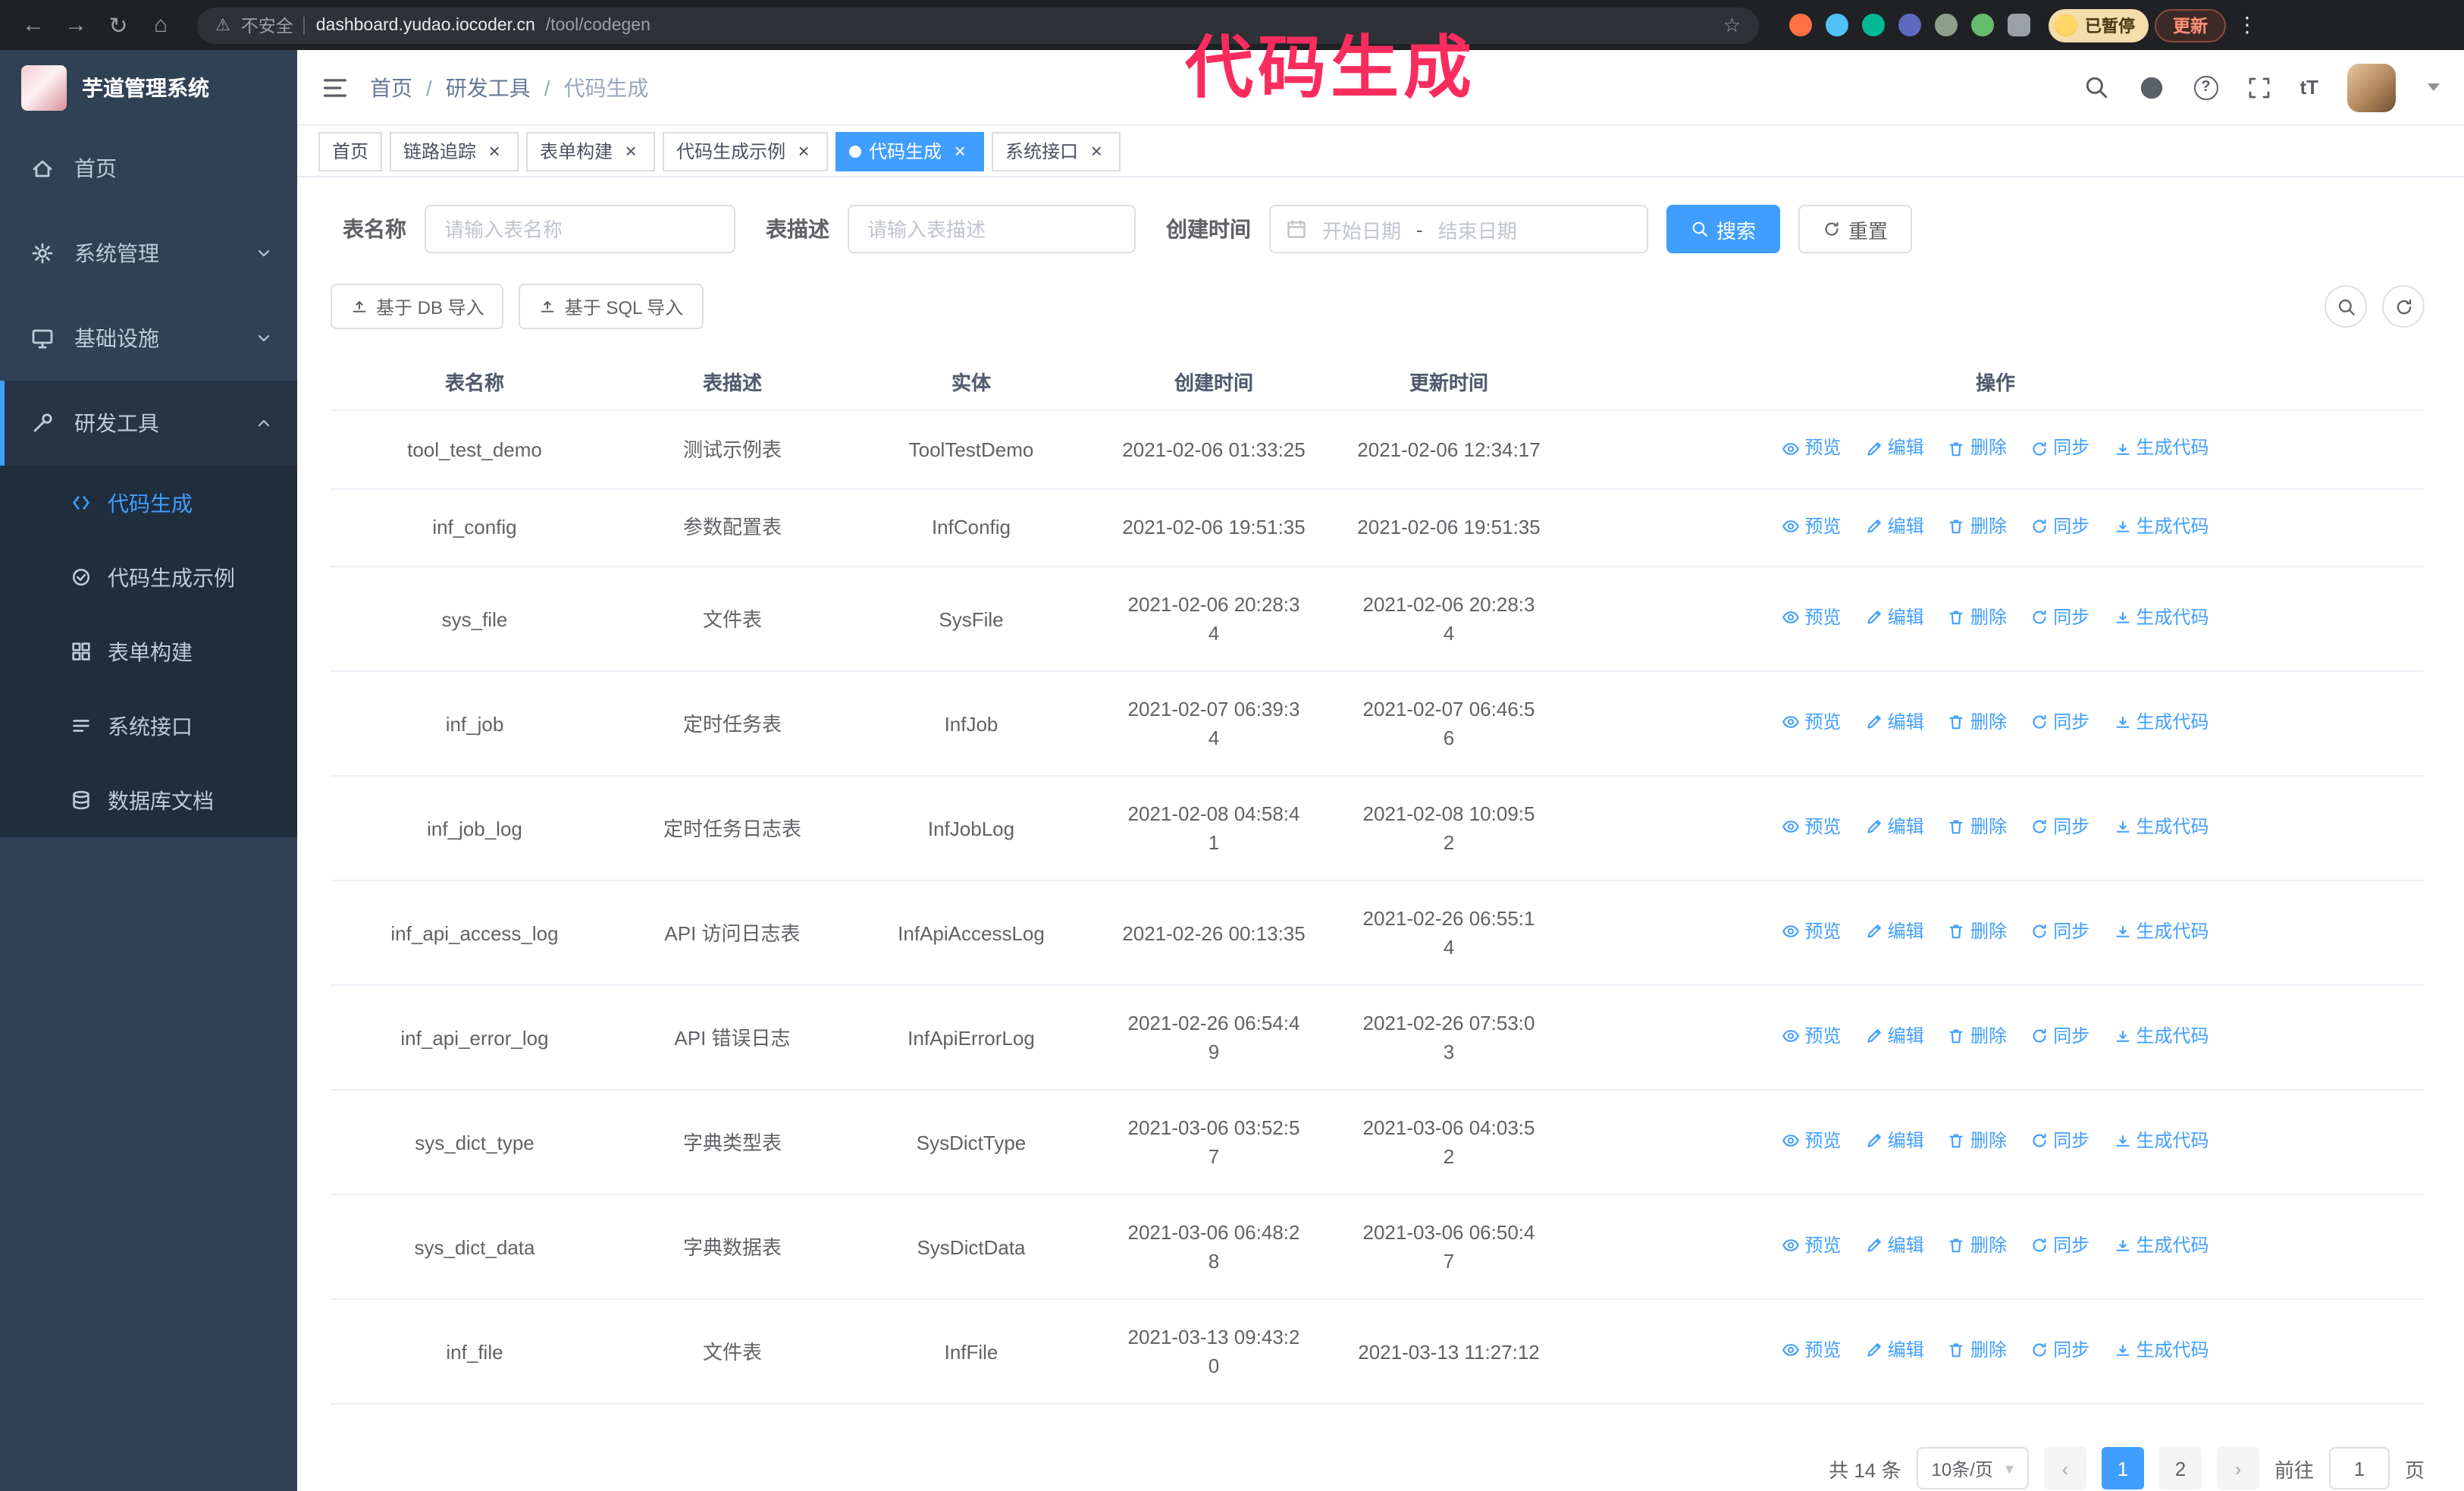 The image size is (2464, 1491). I want to click on sidebar-item-codegen-example: 代码生成示例, so click(148, 577).